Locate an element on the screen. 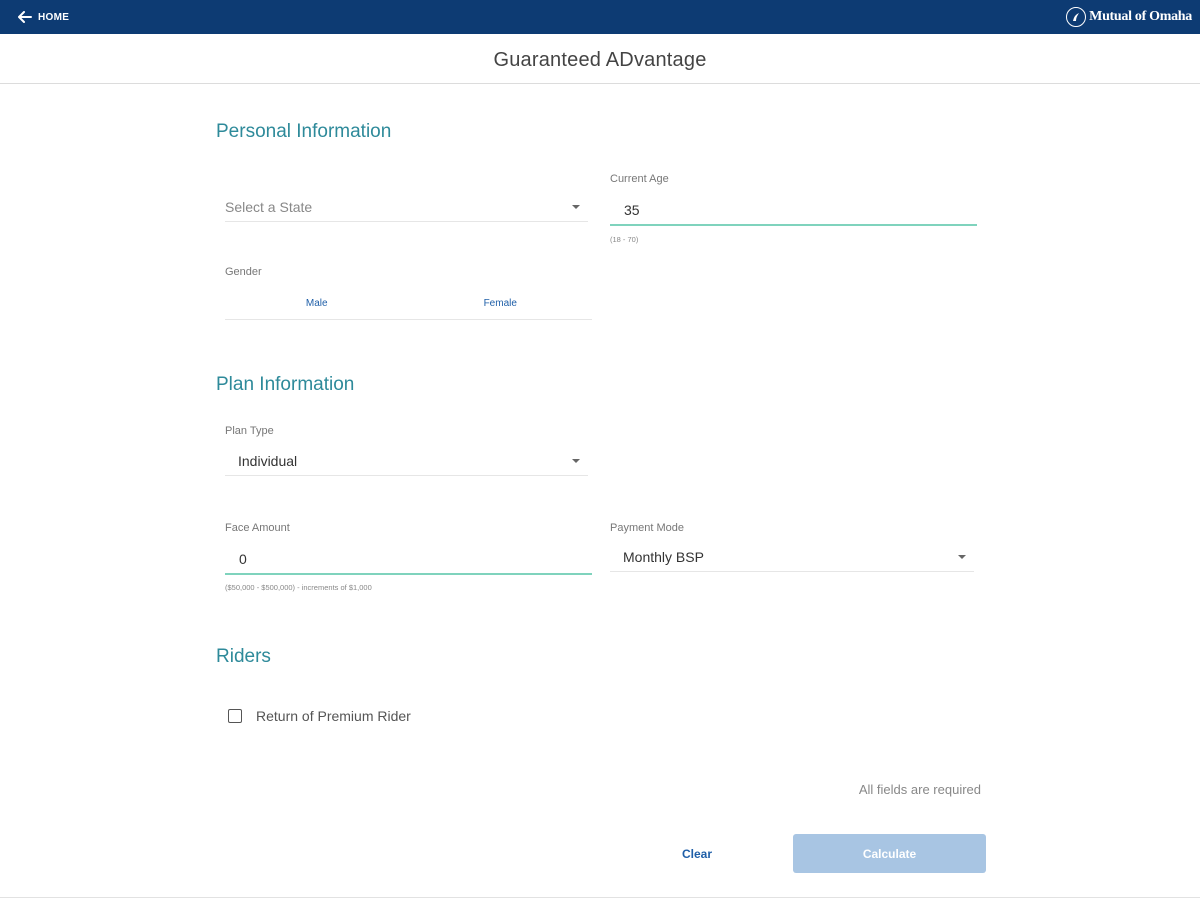 The height and width of the screenshot is (900, 1200). top-navigation-bar: HOME Mutual of Omaha is located at coordinates (600, 17).